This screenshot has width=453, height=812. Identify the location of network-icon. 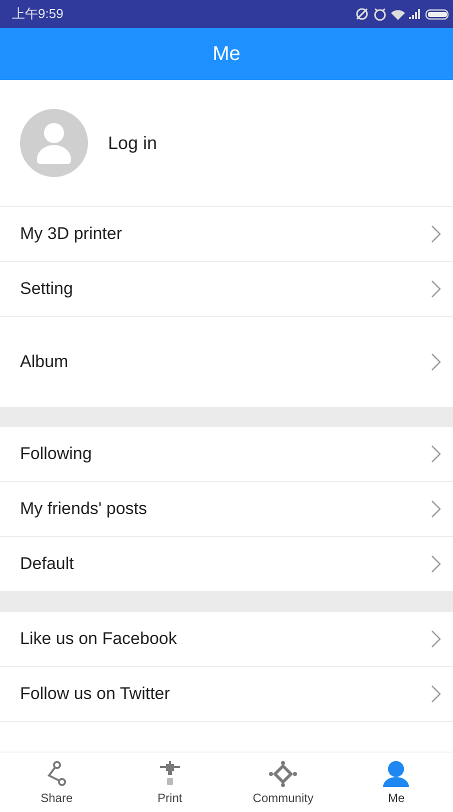
(283, 773).